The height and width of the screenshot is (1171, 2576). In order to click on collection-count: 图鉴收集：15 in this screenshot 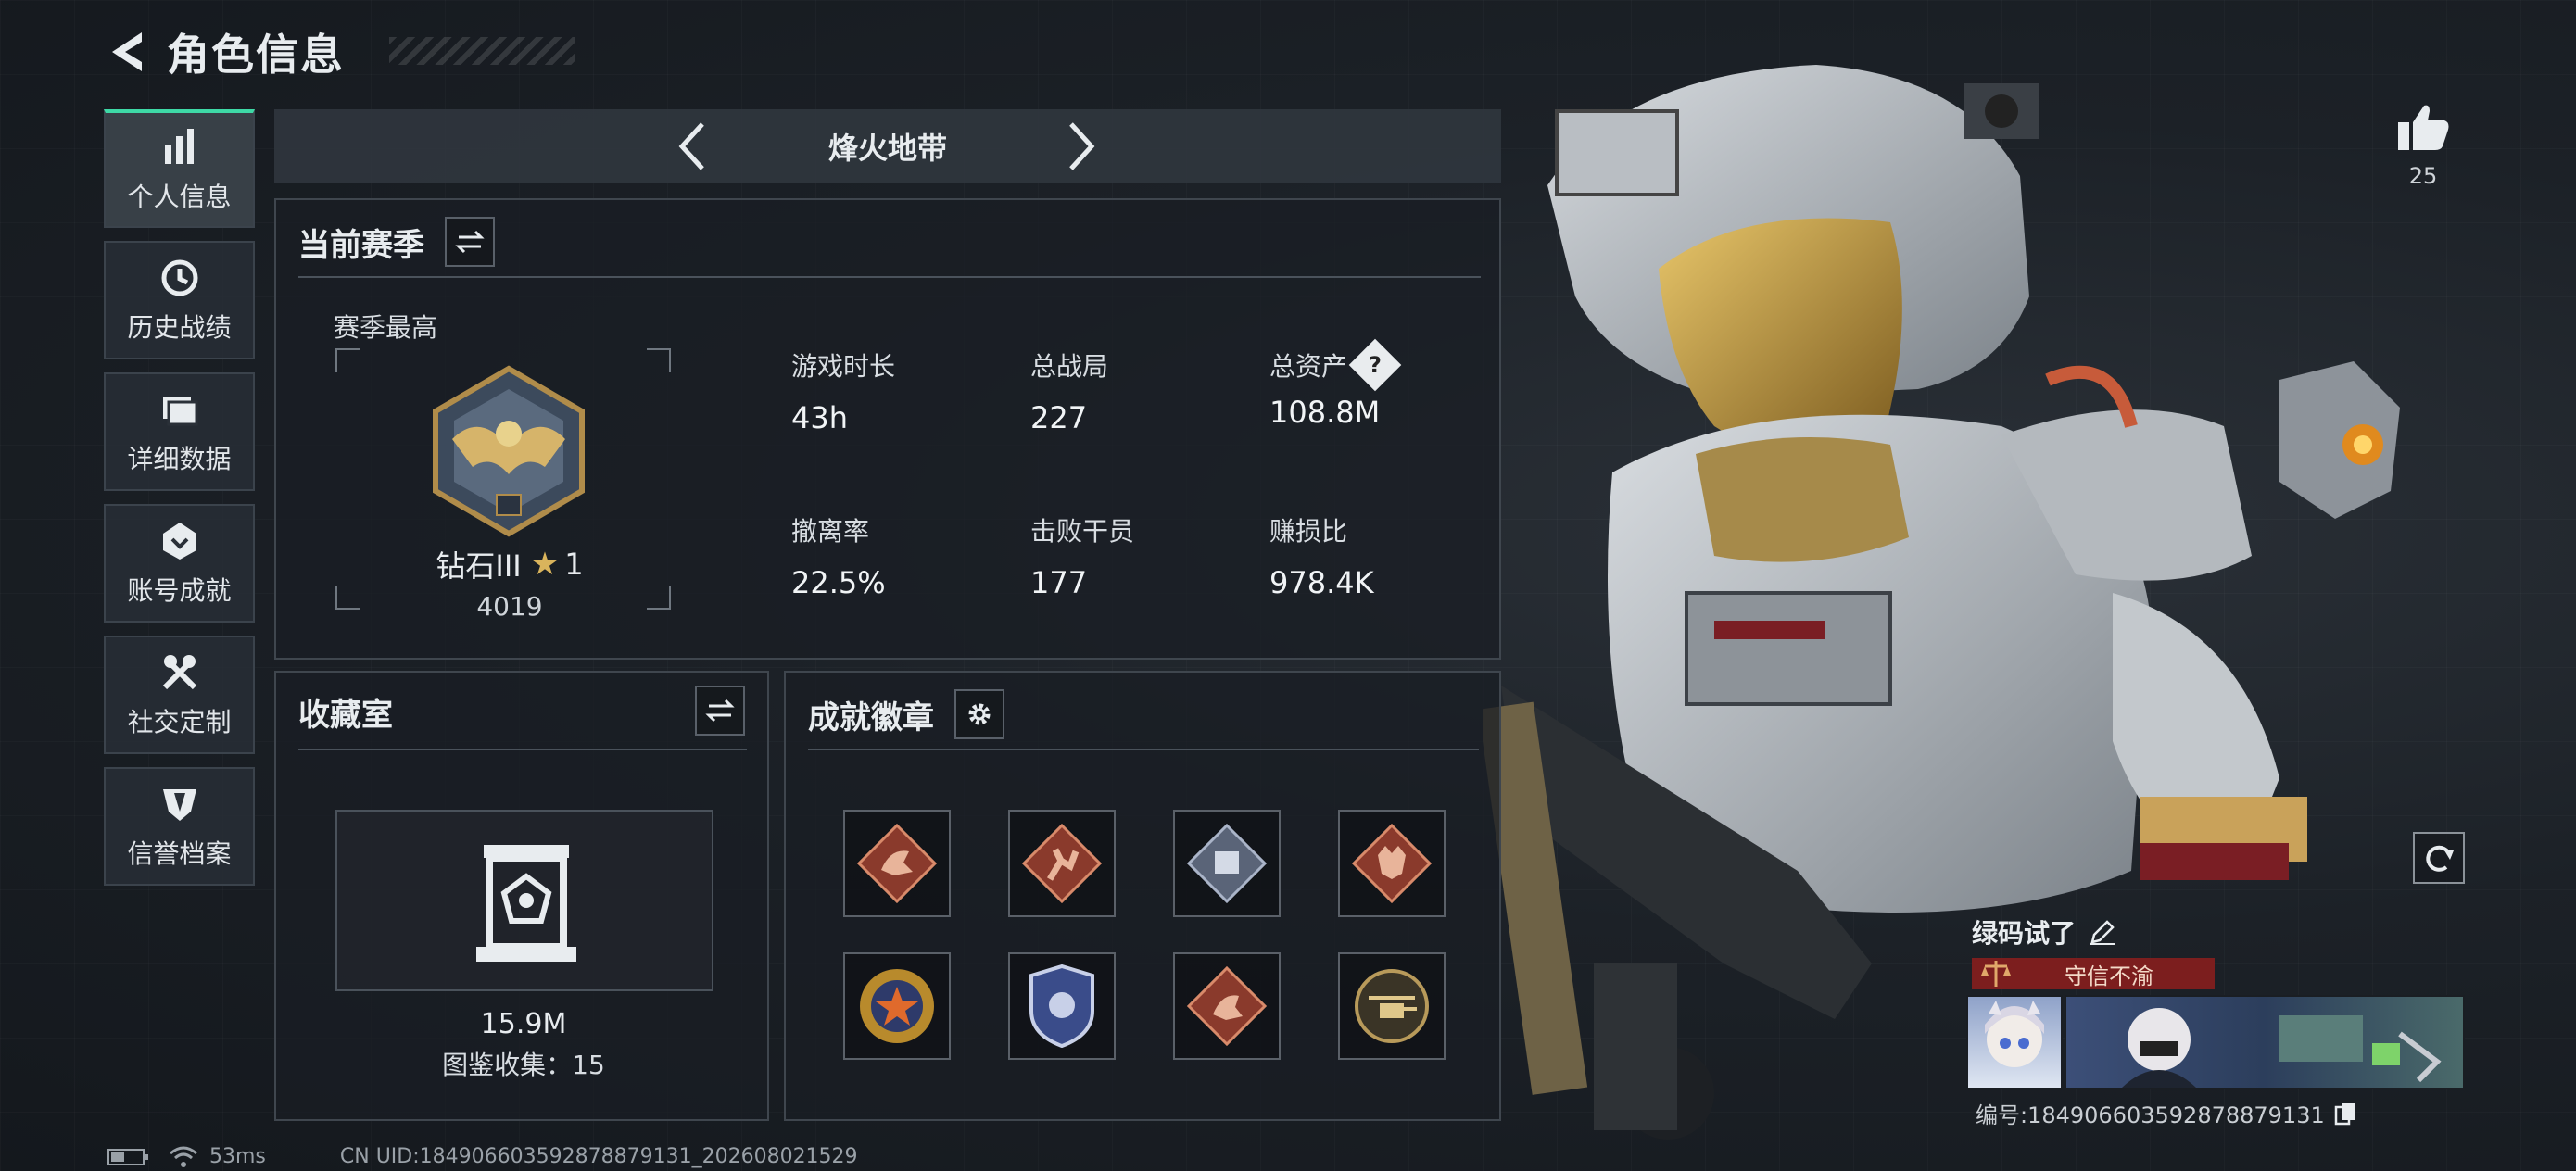, I will do `click(524, 1065)`.